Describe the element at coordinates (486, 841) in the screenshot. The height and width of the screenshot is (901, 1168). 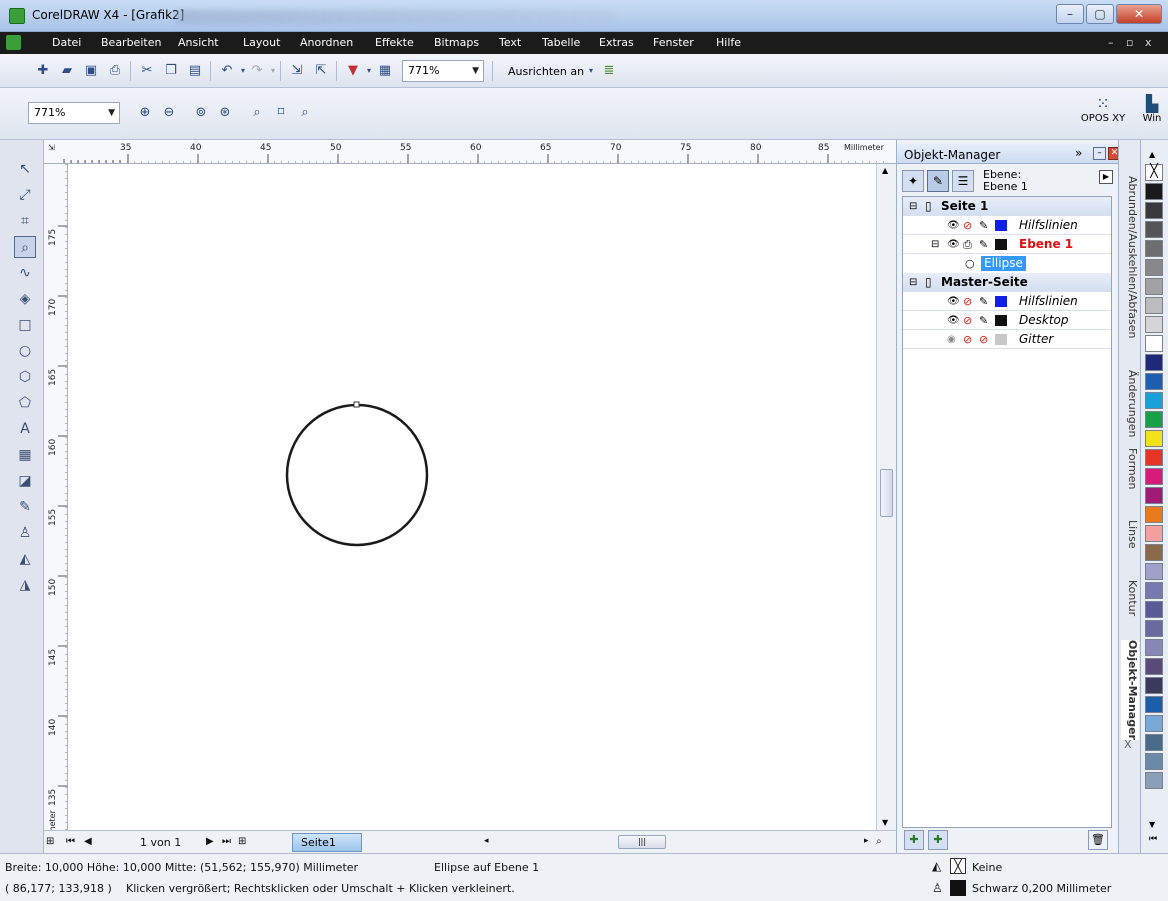
I see `scroll-left-icon: ◂` at that location.